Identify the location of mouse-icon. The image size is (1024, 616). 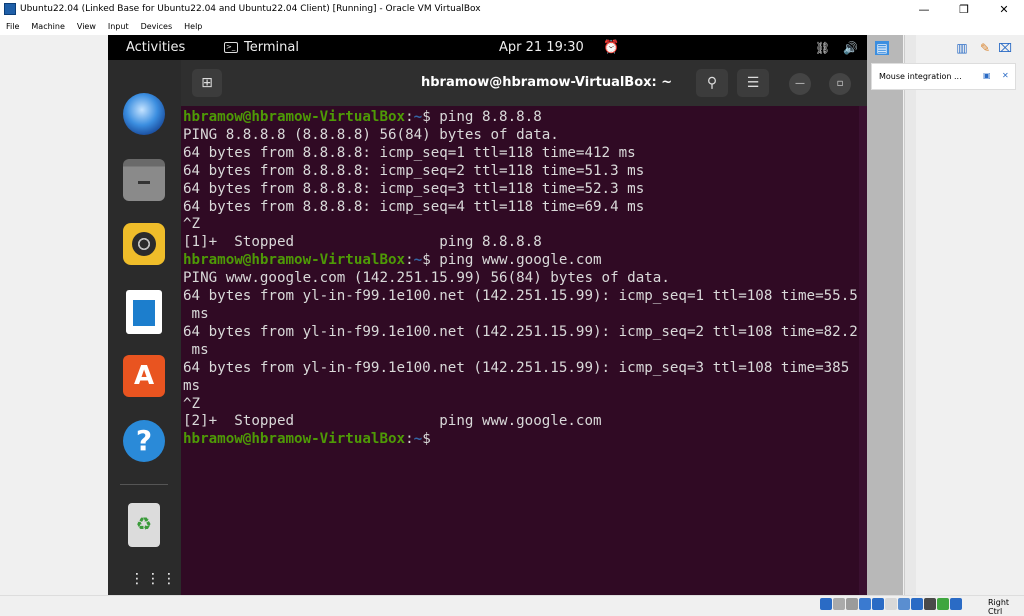
(943, 604).